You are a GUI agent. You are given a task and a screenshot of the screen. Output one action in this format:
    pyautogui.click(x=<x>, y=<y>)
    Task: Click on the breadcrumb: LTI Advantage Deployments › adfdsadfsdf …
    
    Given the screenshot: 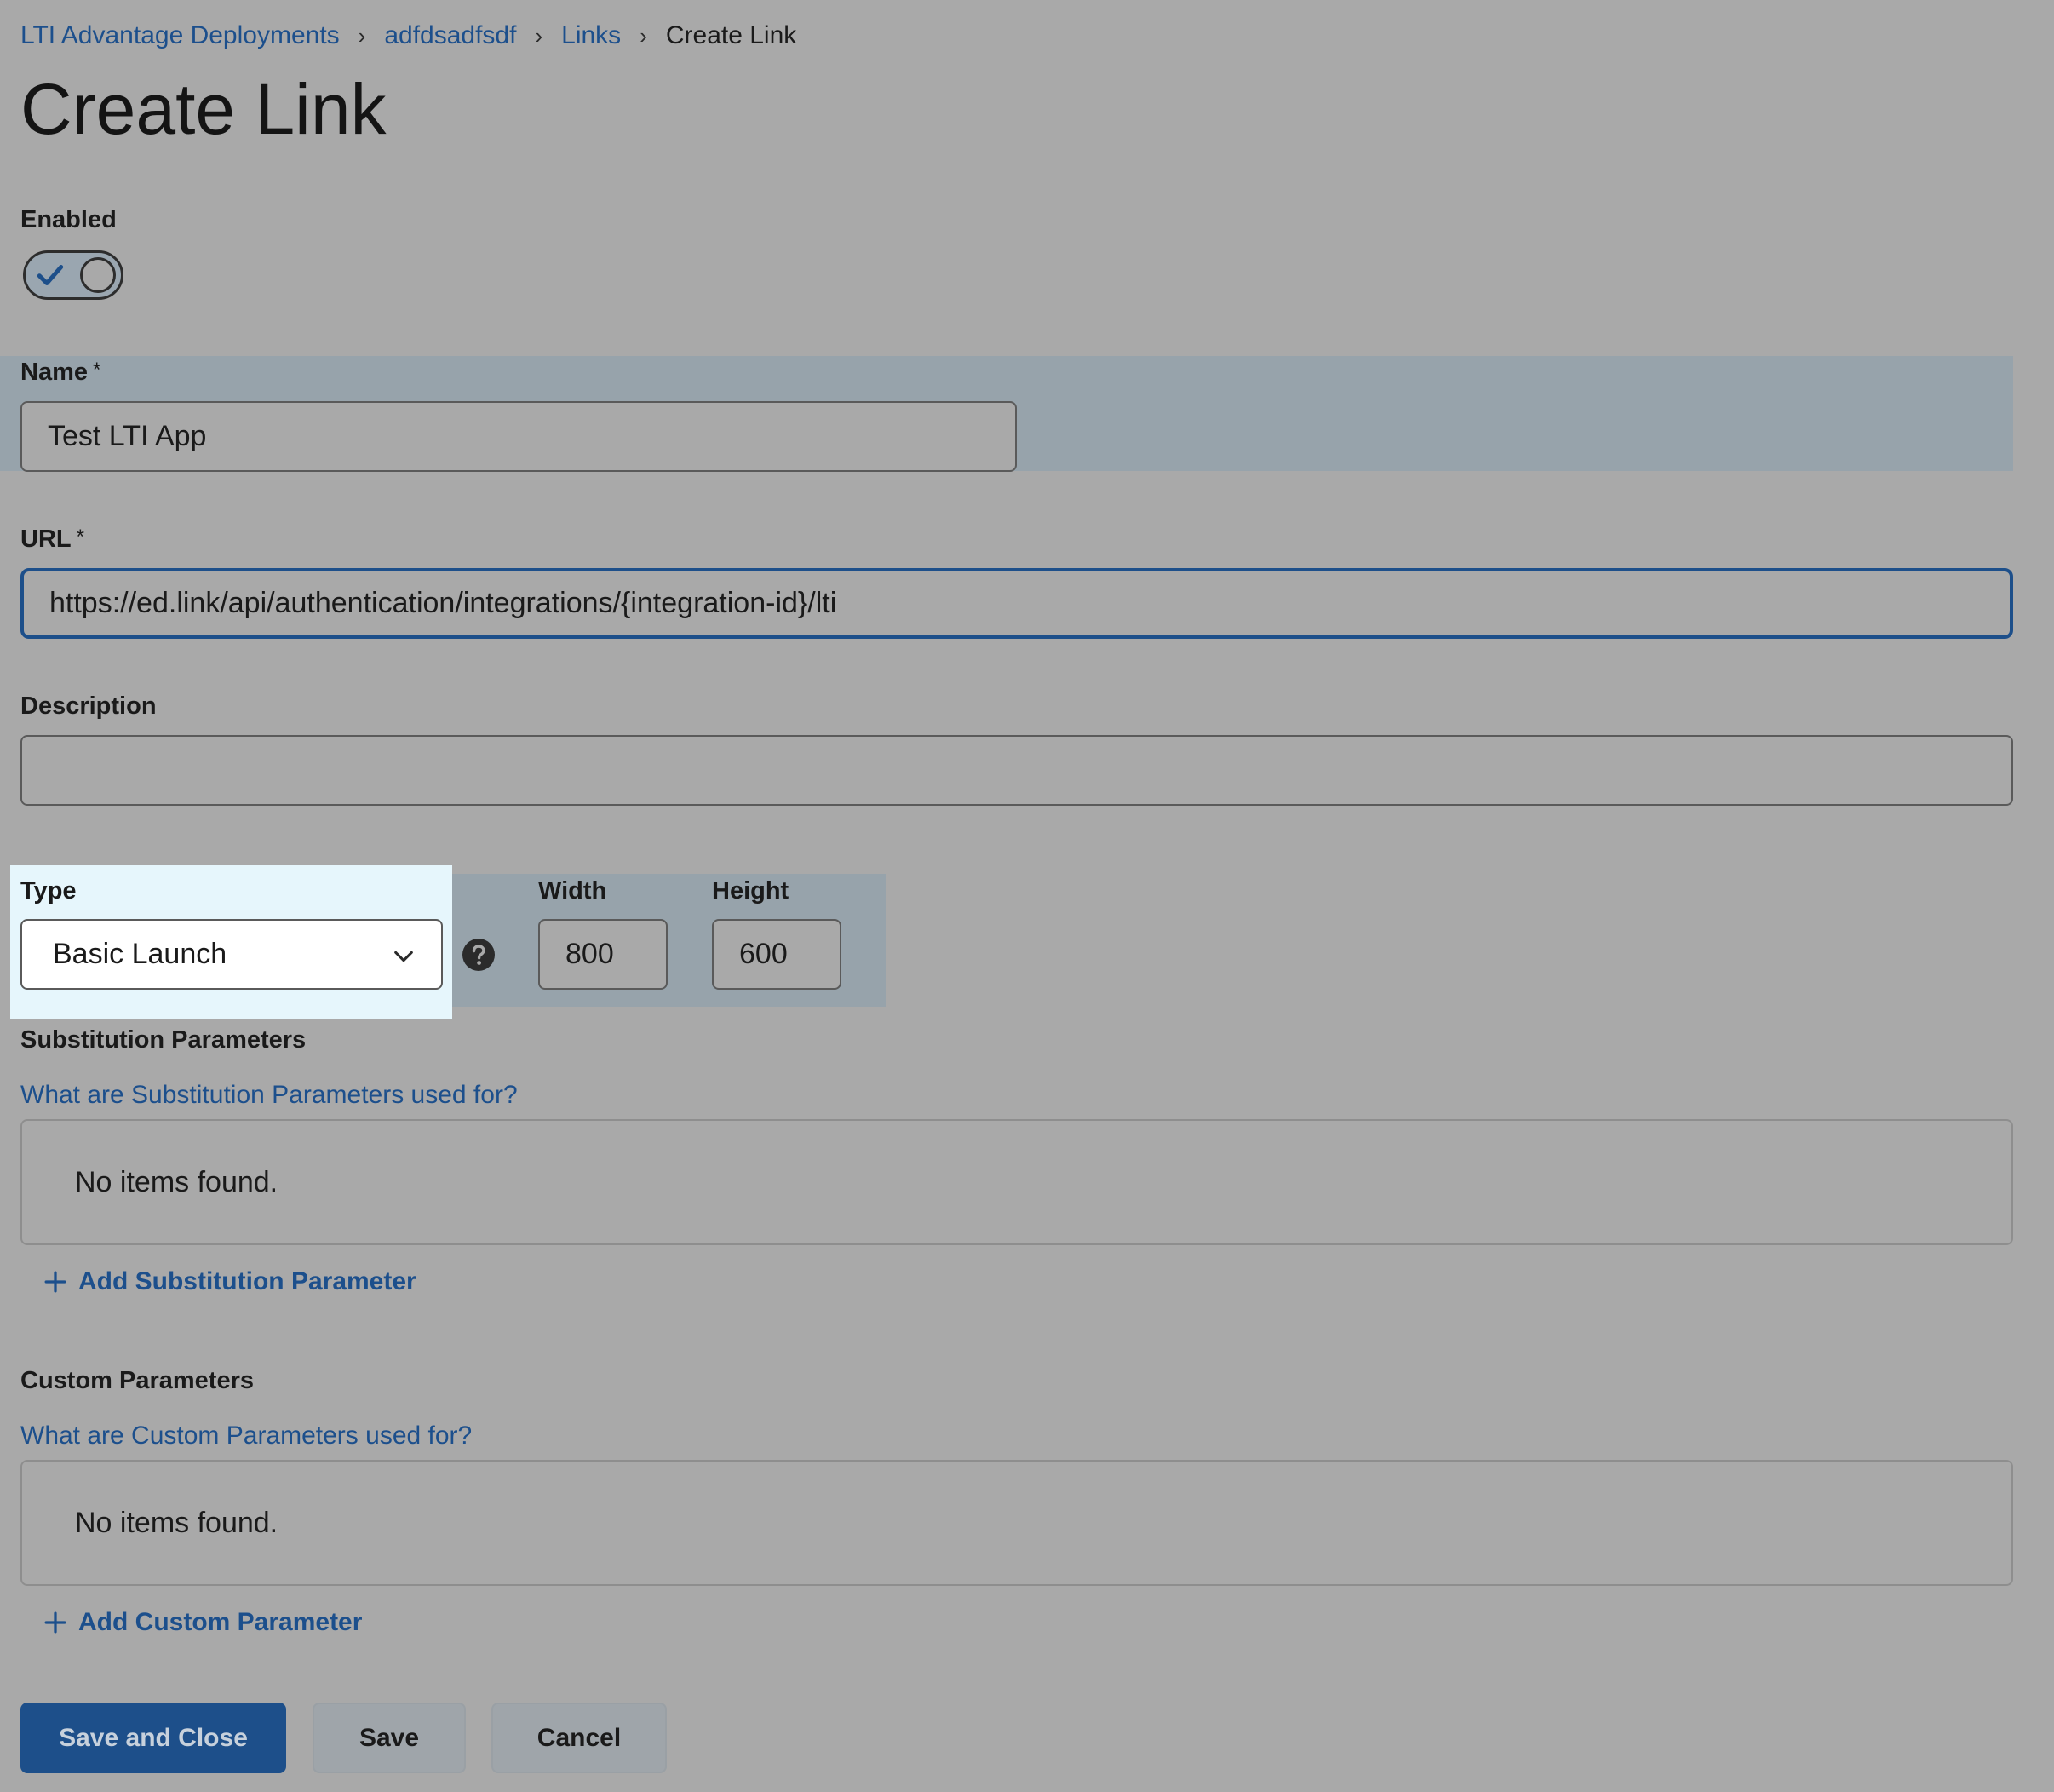 What is the action you would take?
    pyautogui.click(x=408, y=36)
    